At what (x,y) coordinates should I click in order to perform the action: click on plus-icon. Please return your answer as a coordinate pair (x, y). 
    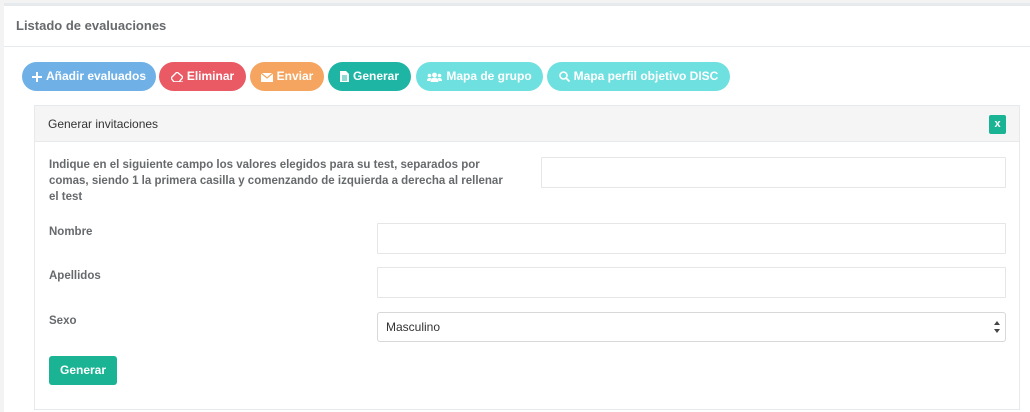
    Looking at the image, I should click on (36, 77).